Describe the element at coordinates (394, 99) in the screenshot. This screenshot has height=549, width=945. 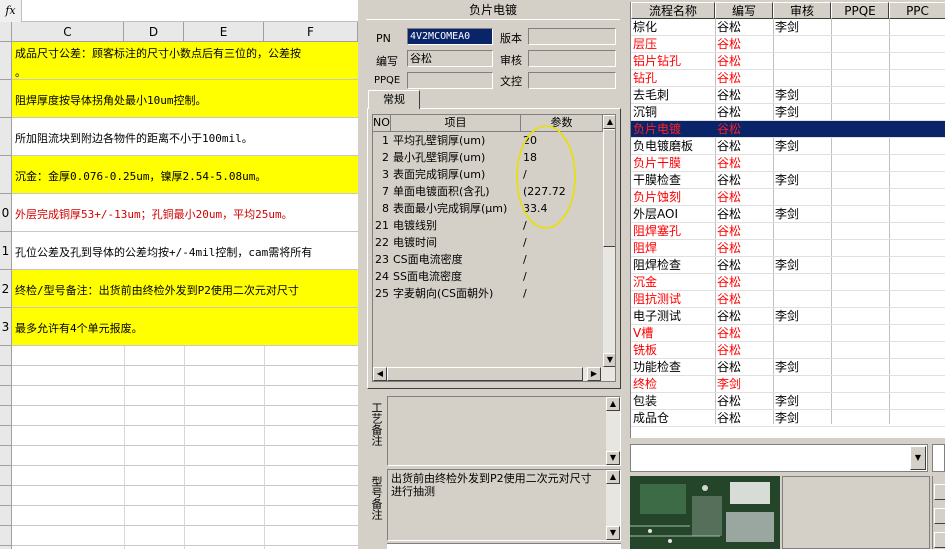
I see `tab-general: 常规` at that location.